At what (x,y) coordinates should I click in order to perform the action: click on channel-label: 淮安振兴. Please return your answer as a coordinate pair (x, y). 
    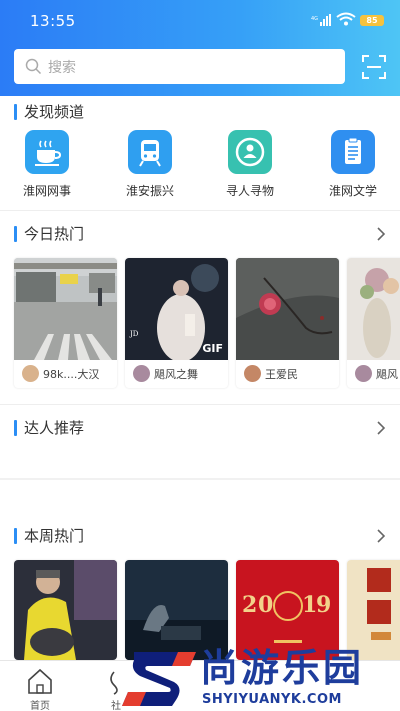
    Looking at the image, I should click on (149, 191).